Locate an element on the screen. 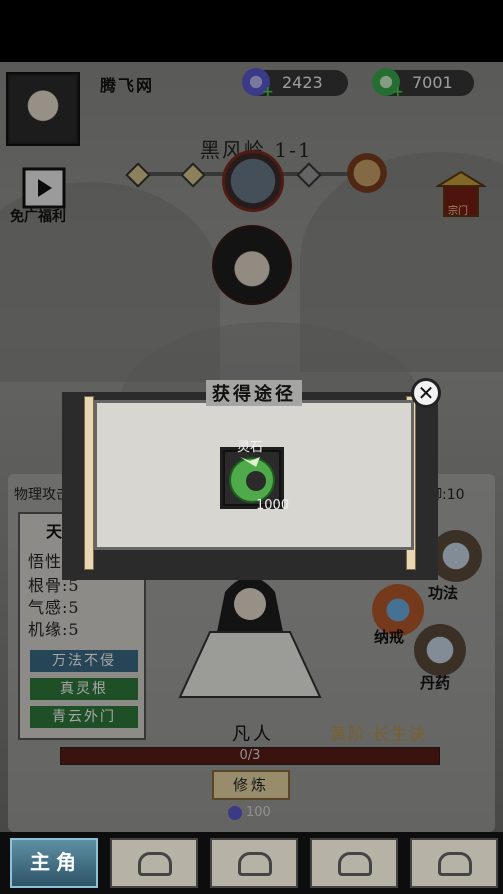  close-button: ✕ is located at coordinates (426, 393).